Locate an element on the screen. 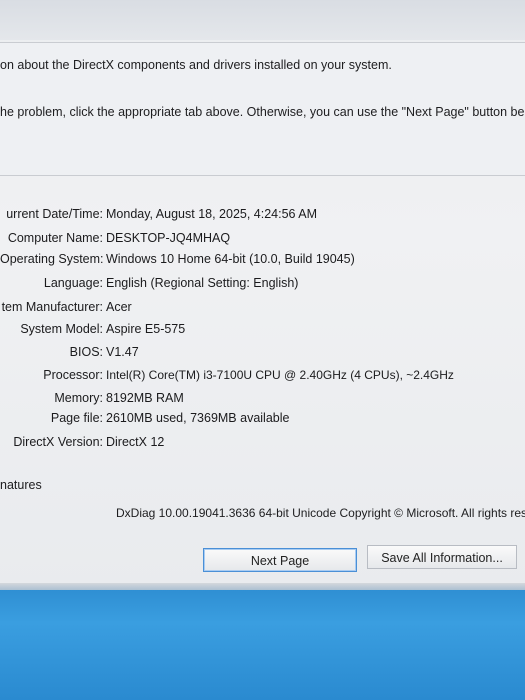  info-row-directx-version: DirectX Version: DirectX 12 is located at coordinates (262, 445).